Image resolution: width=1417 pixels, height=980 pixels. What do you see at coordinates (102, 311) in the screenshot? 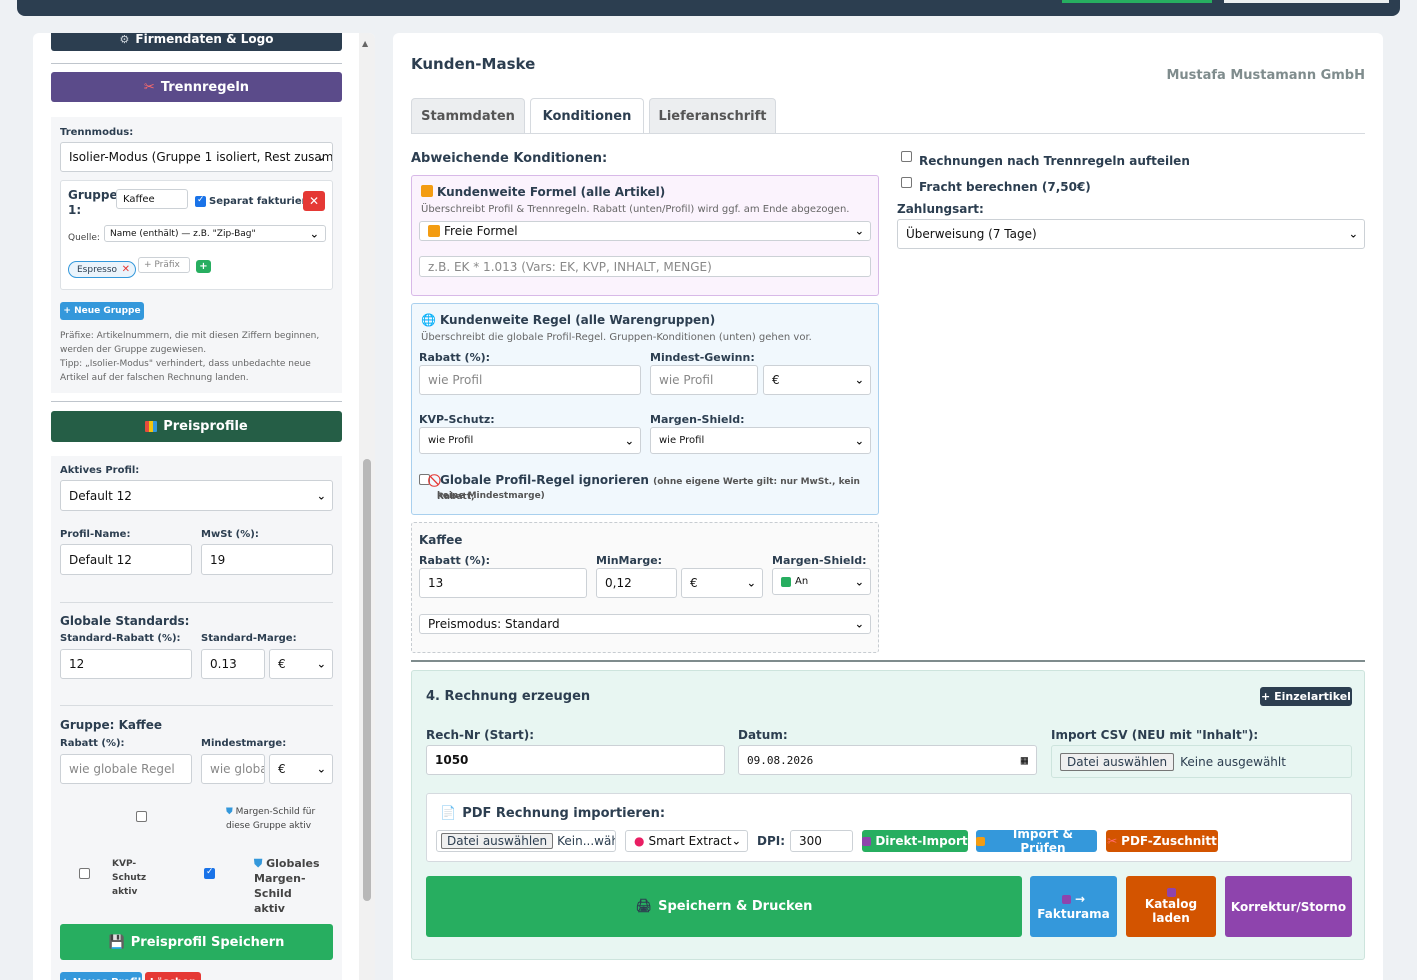
I see `neue-gruppe-button: + Neue Gruppe` at bounding box center [102, 311].